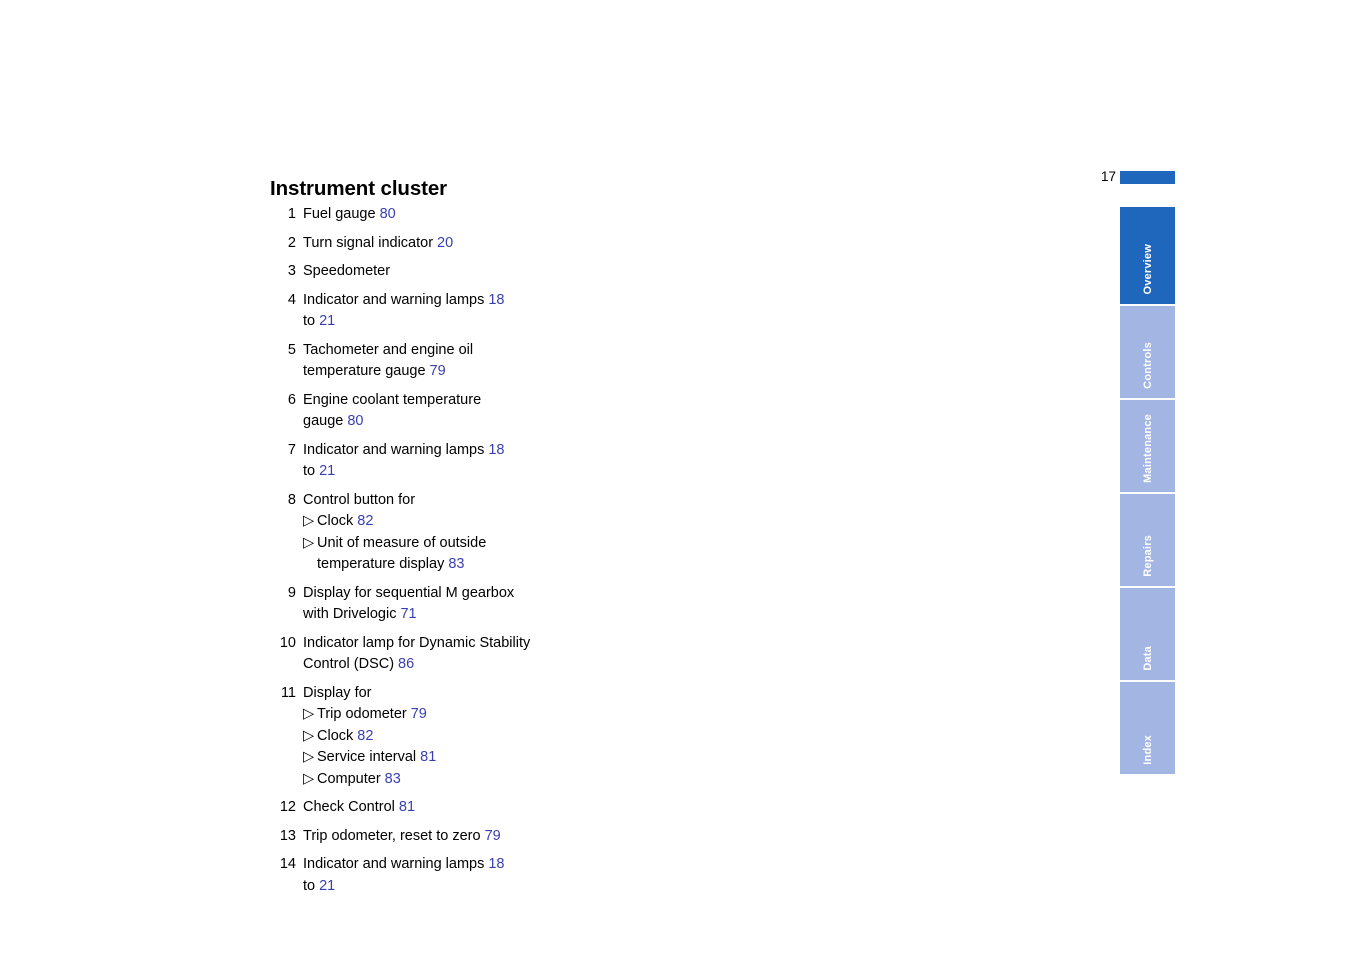 The image size is (1351, 954). I want to click on section-tab-repairs: Repairs, so click(1147, 540).